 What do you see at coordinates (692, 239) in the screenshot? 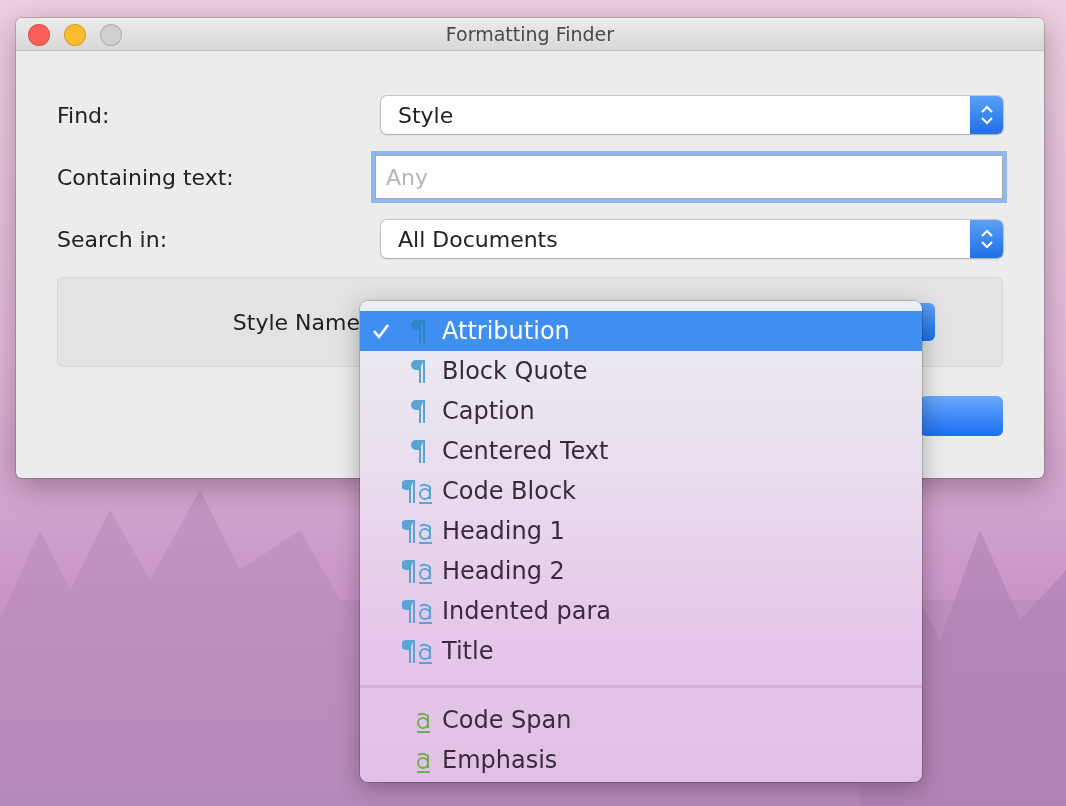
I see `popup-button: All Documents` at bounding box center [692, 239].